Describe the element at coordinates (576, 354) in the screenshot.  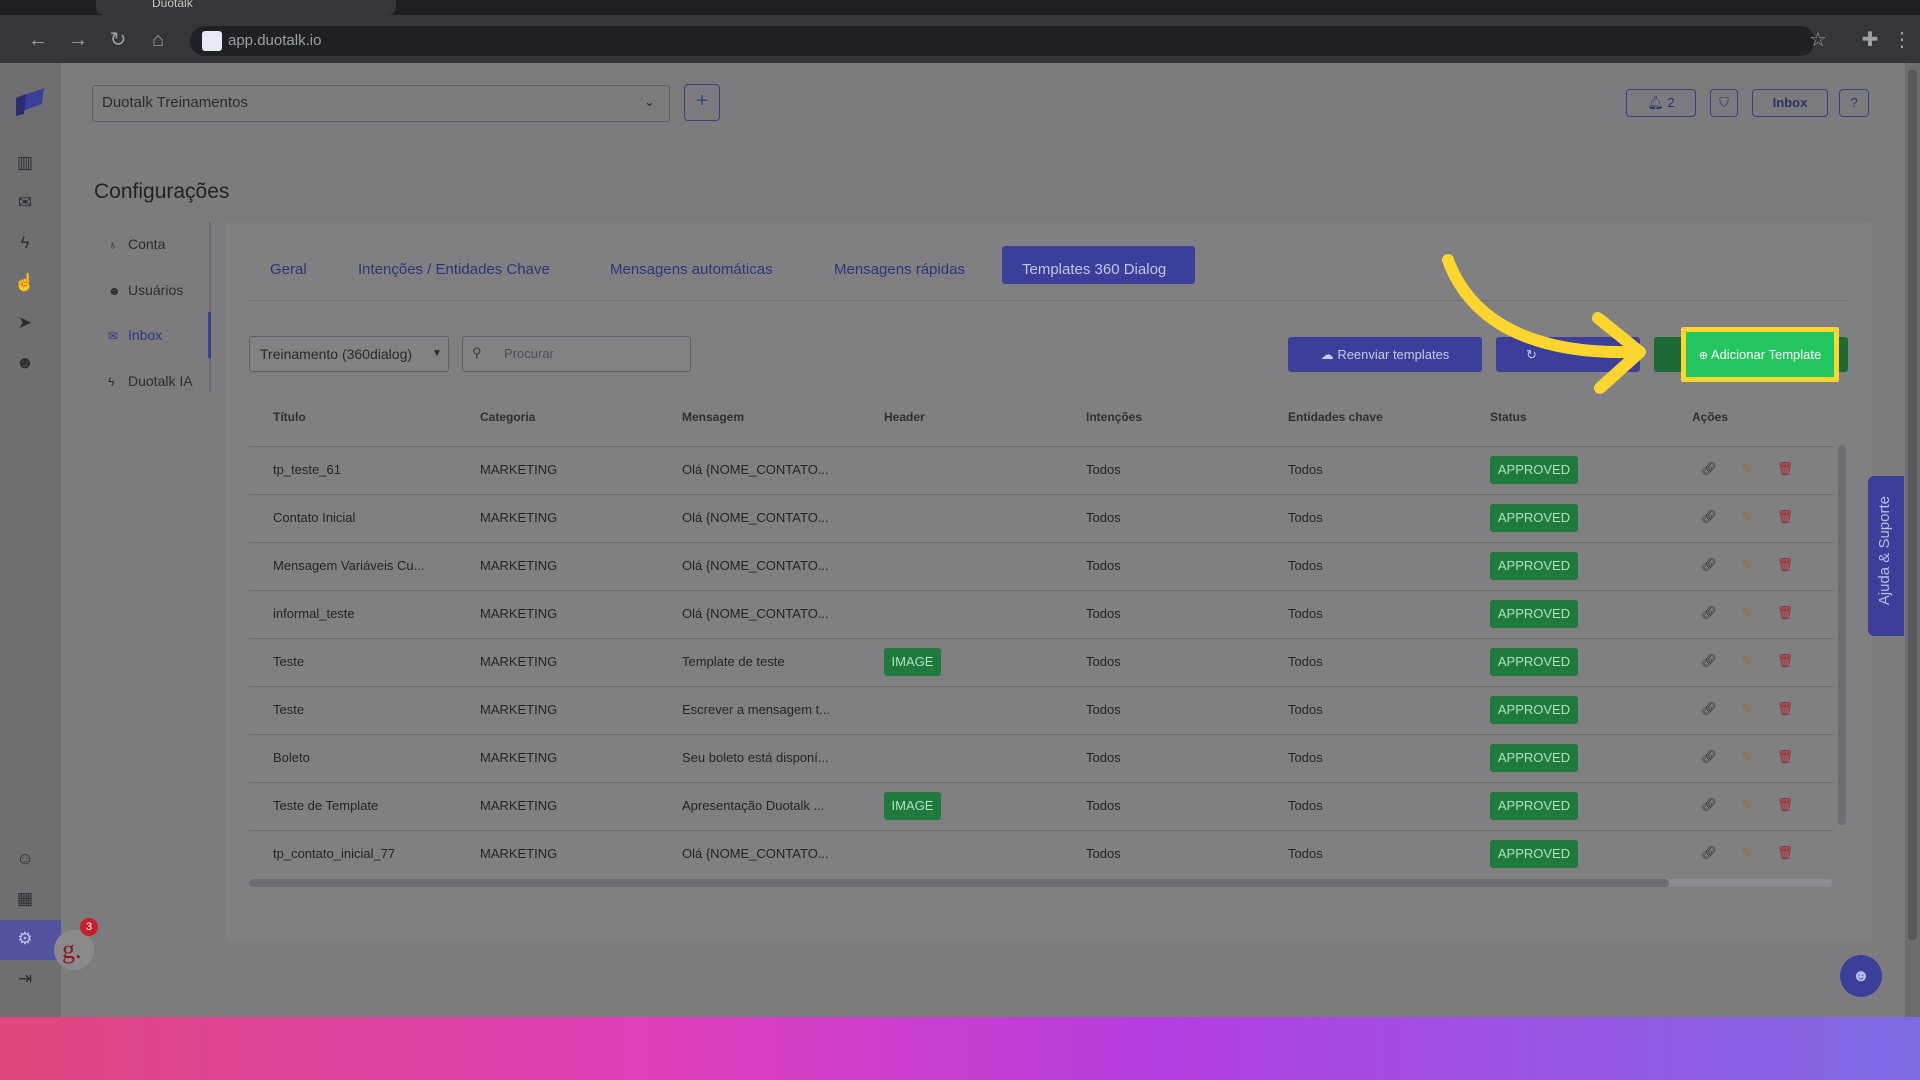
I see `search-input` at that location.